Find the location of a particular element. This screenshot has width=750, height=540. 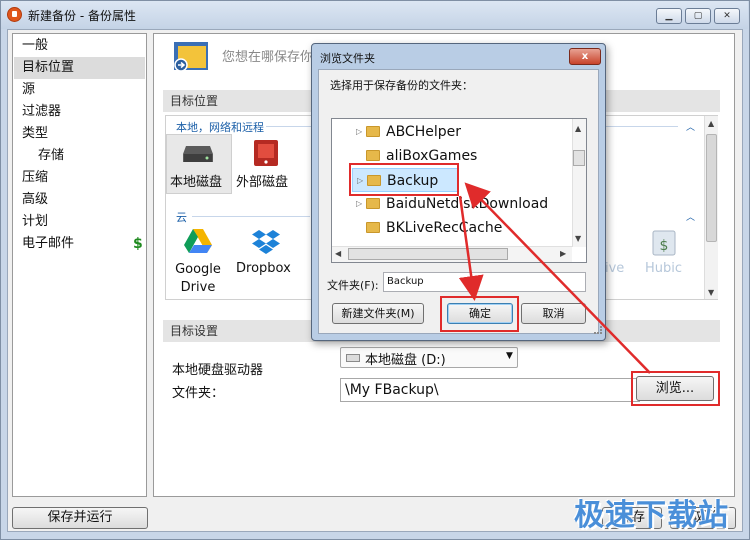

sidebar-item-filters: 过滤器 is located at coordinates (79, 112).